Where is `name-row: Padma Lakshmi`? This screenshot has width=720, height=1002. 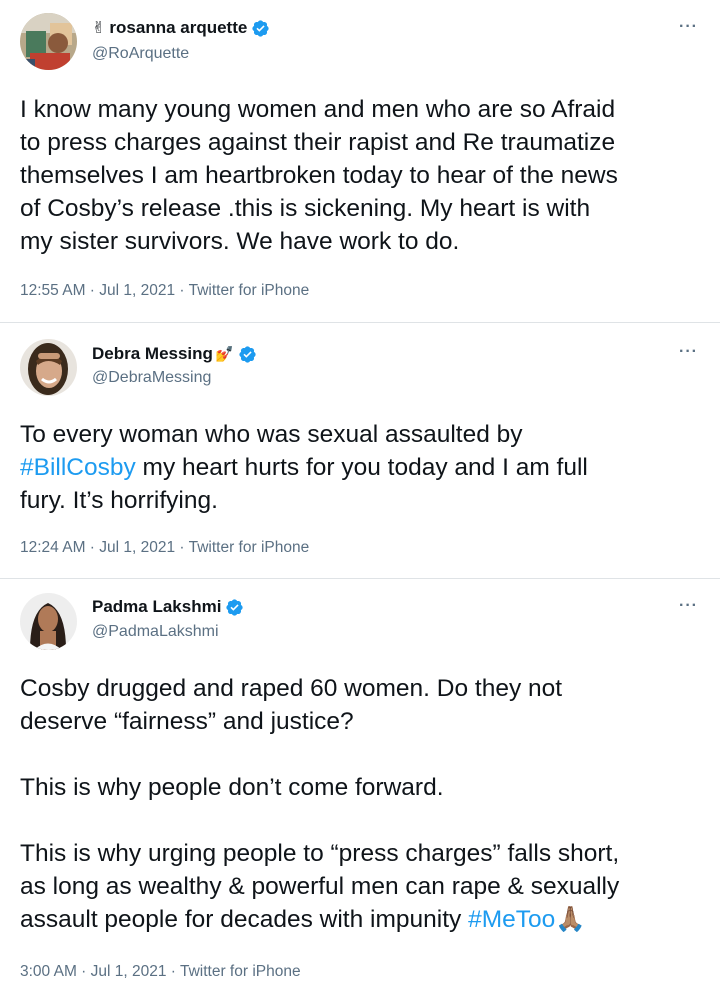
name-row: Padma Lakshmi is located at coordinates (168, 607).